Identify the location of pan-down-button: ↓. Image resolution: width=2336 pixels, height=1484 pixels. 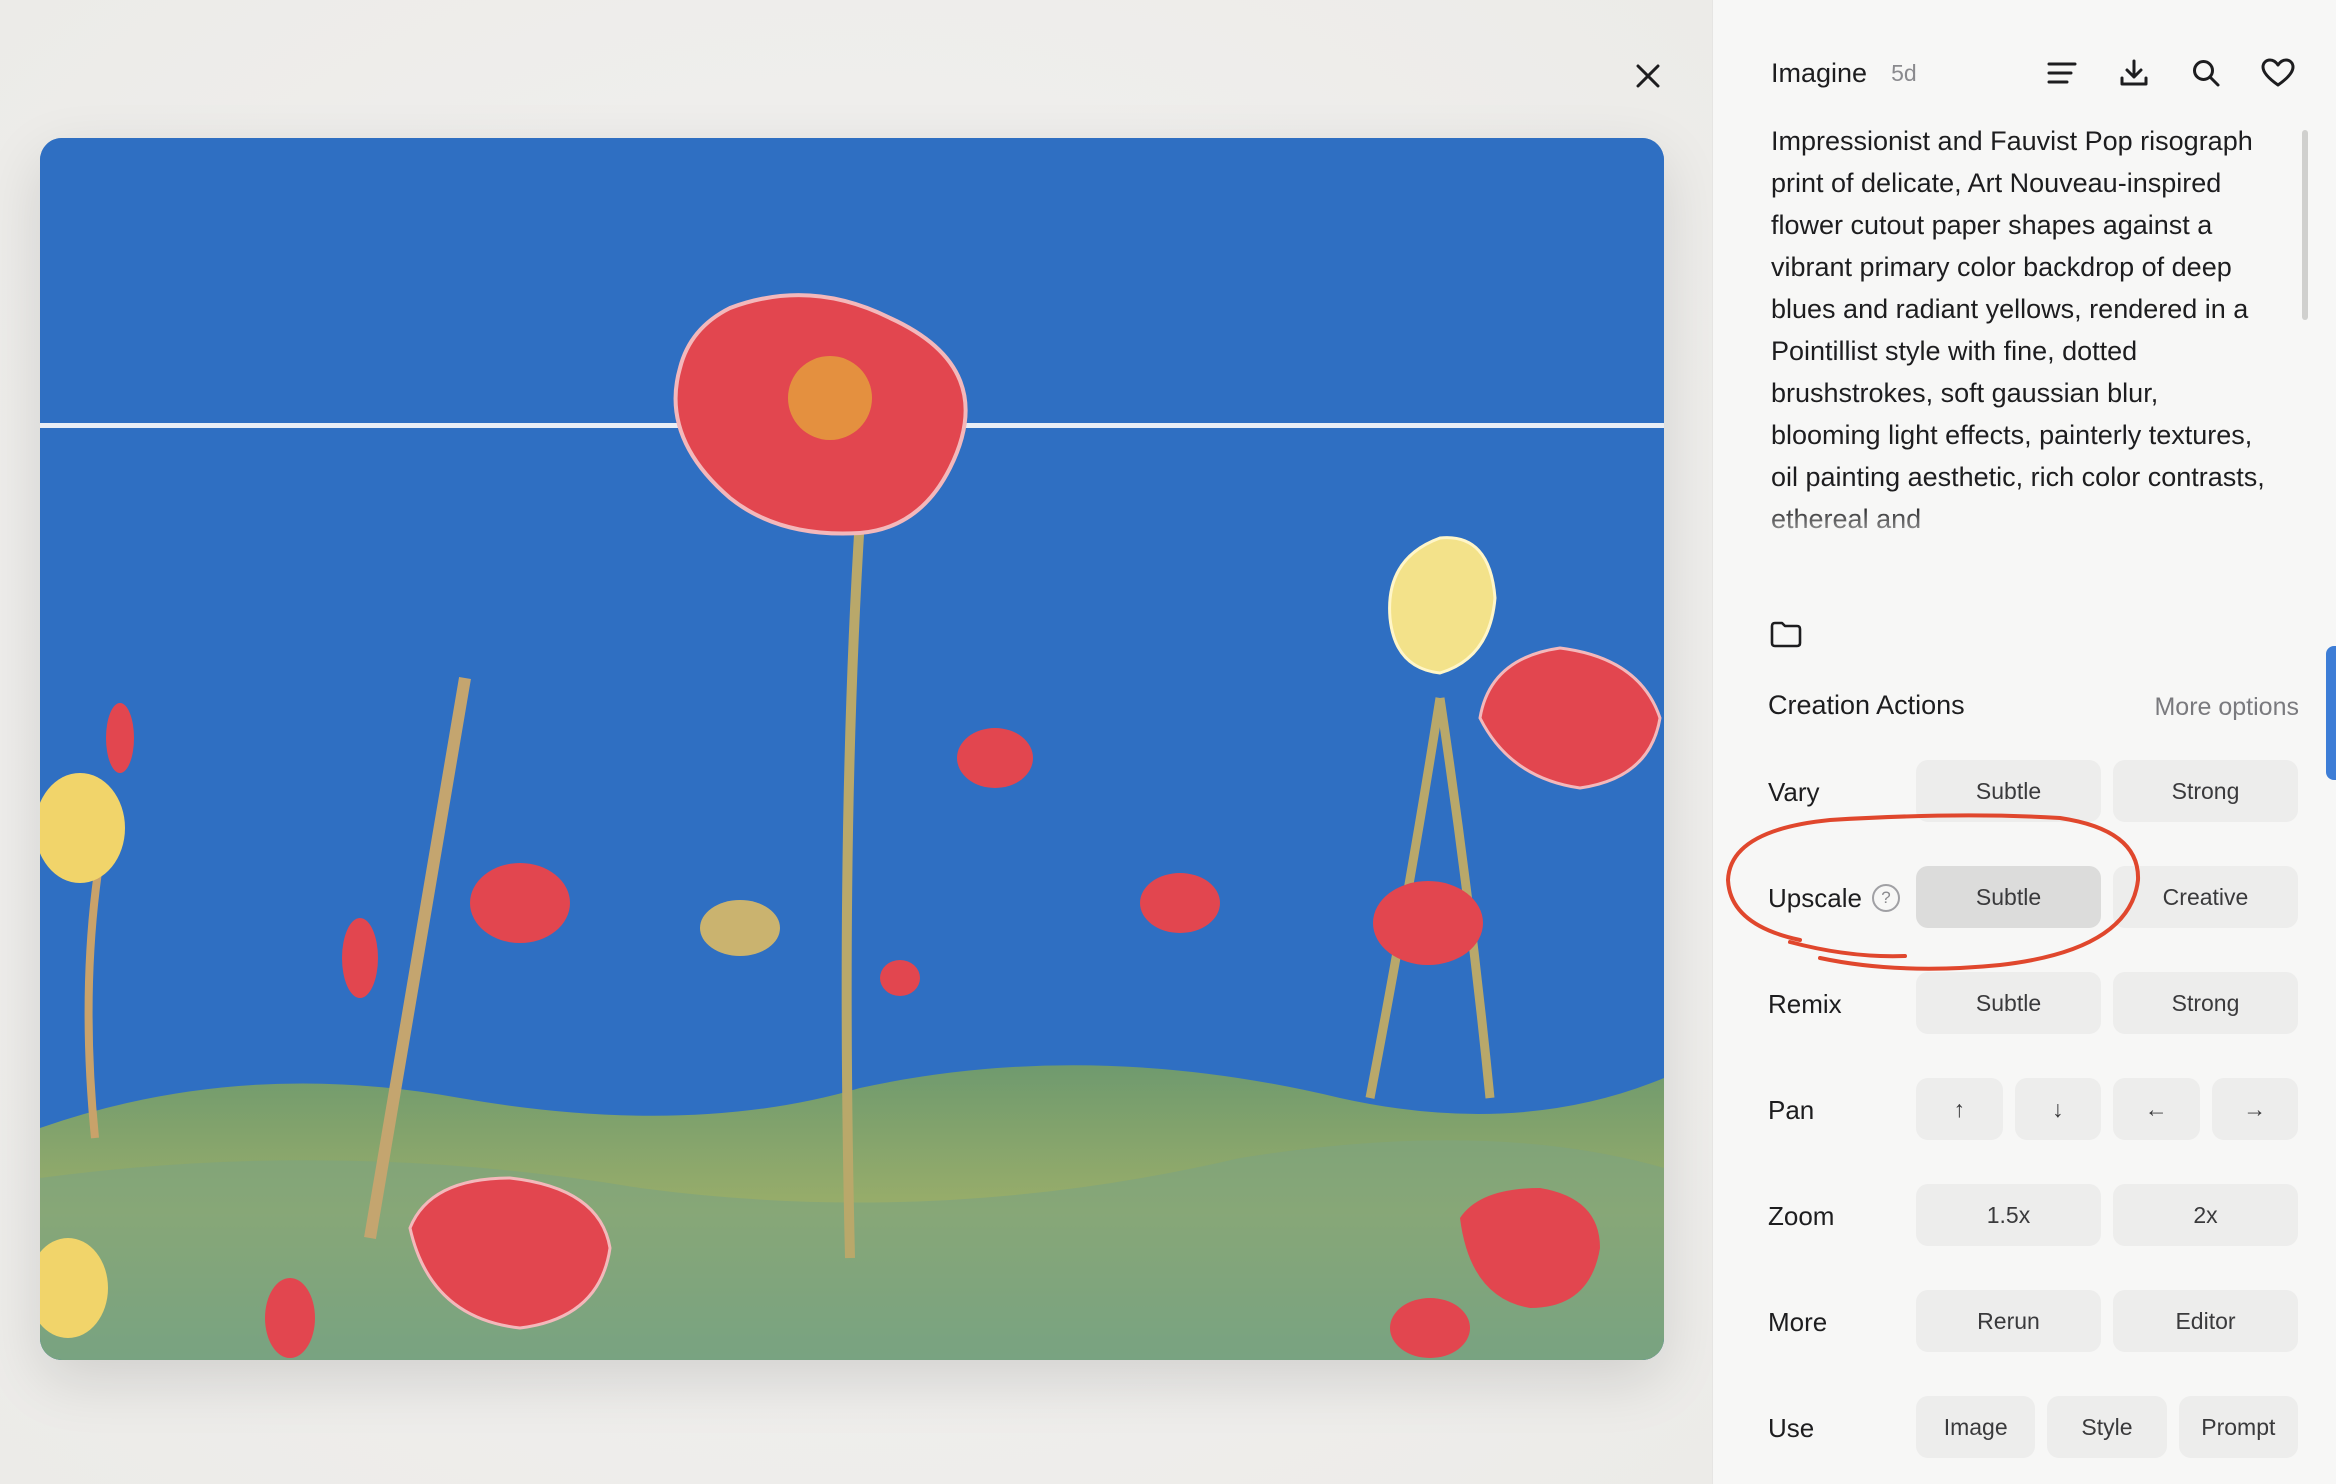
(2057, 1109).